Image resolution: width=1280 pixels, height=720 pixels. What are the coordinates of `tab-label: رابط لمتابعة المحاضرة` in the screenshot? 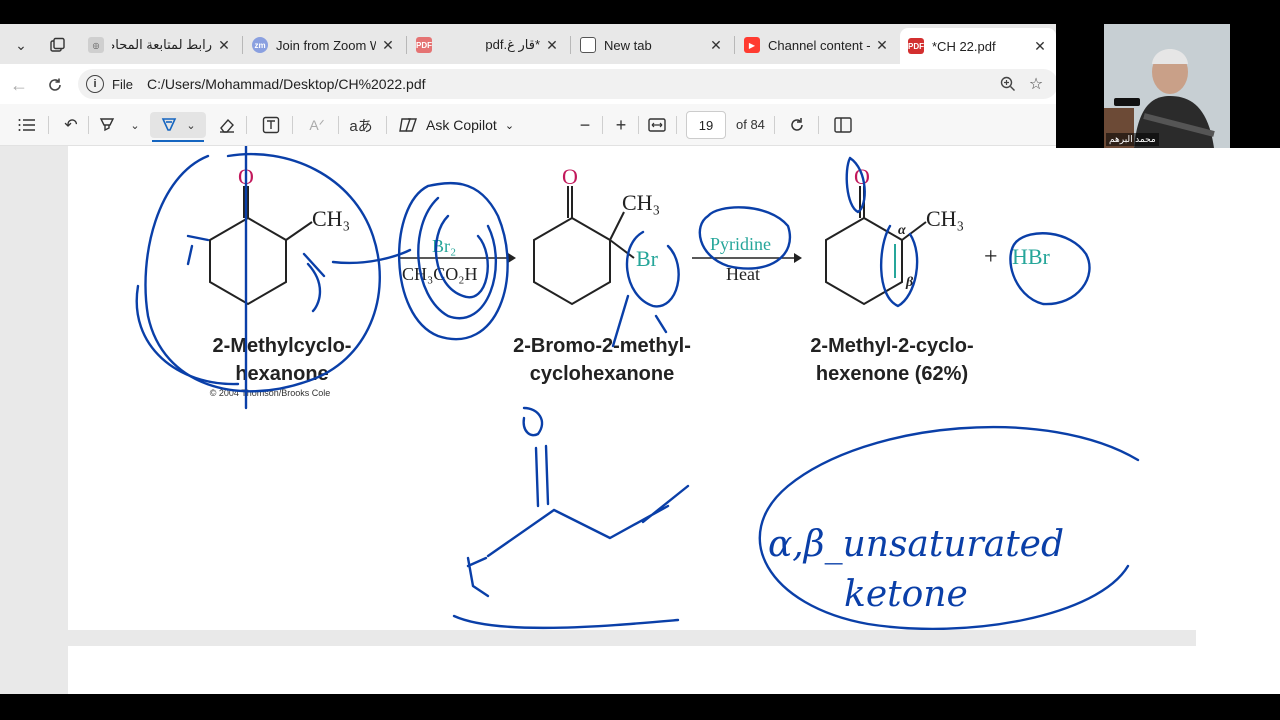 It's located at (162, 44).